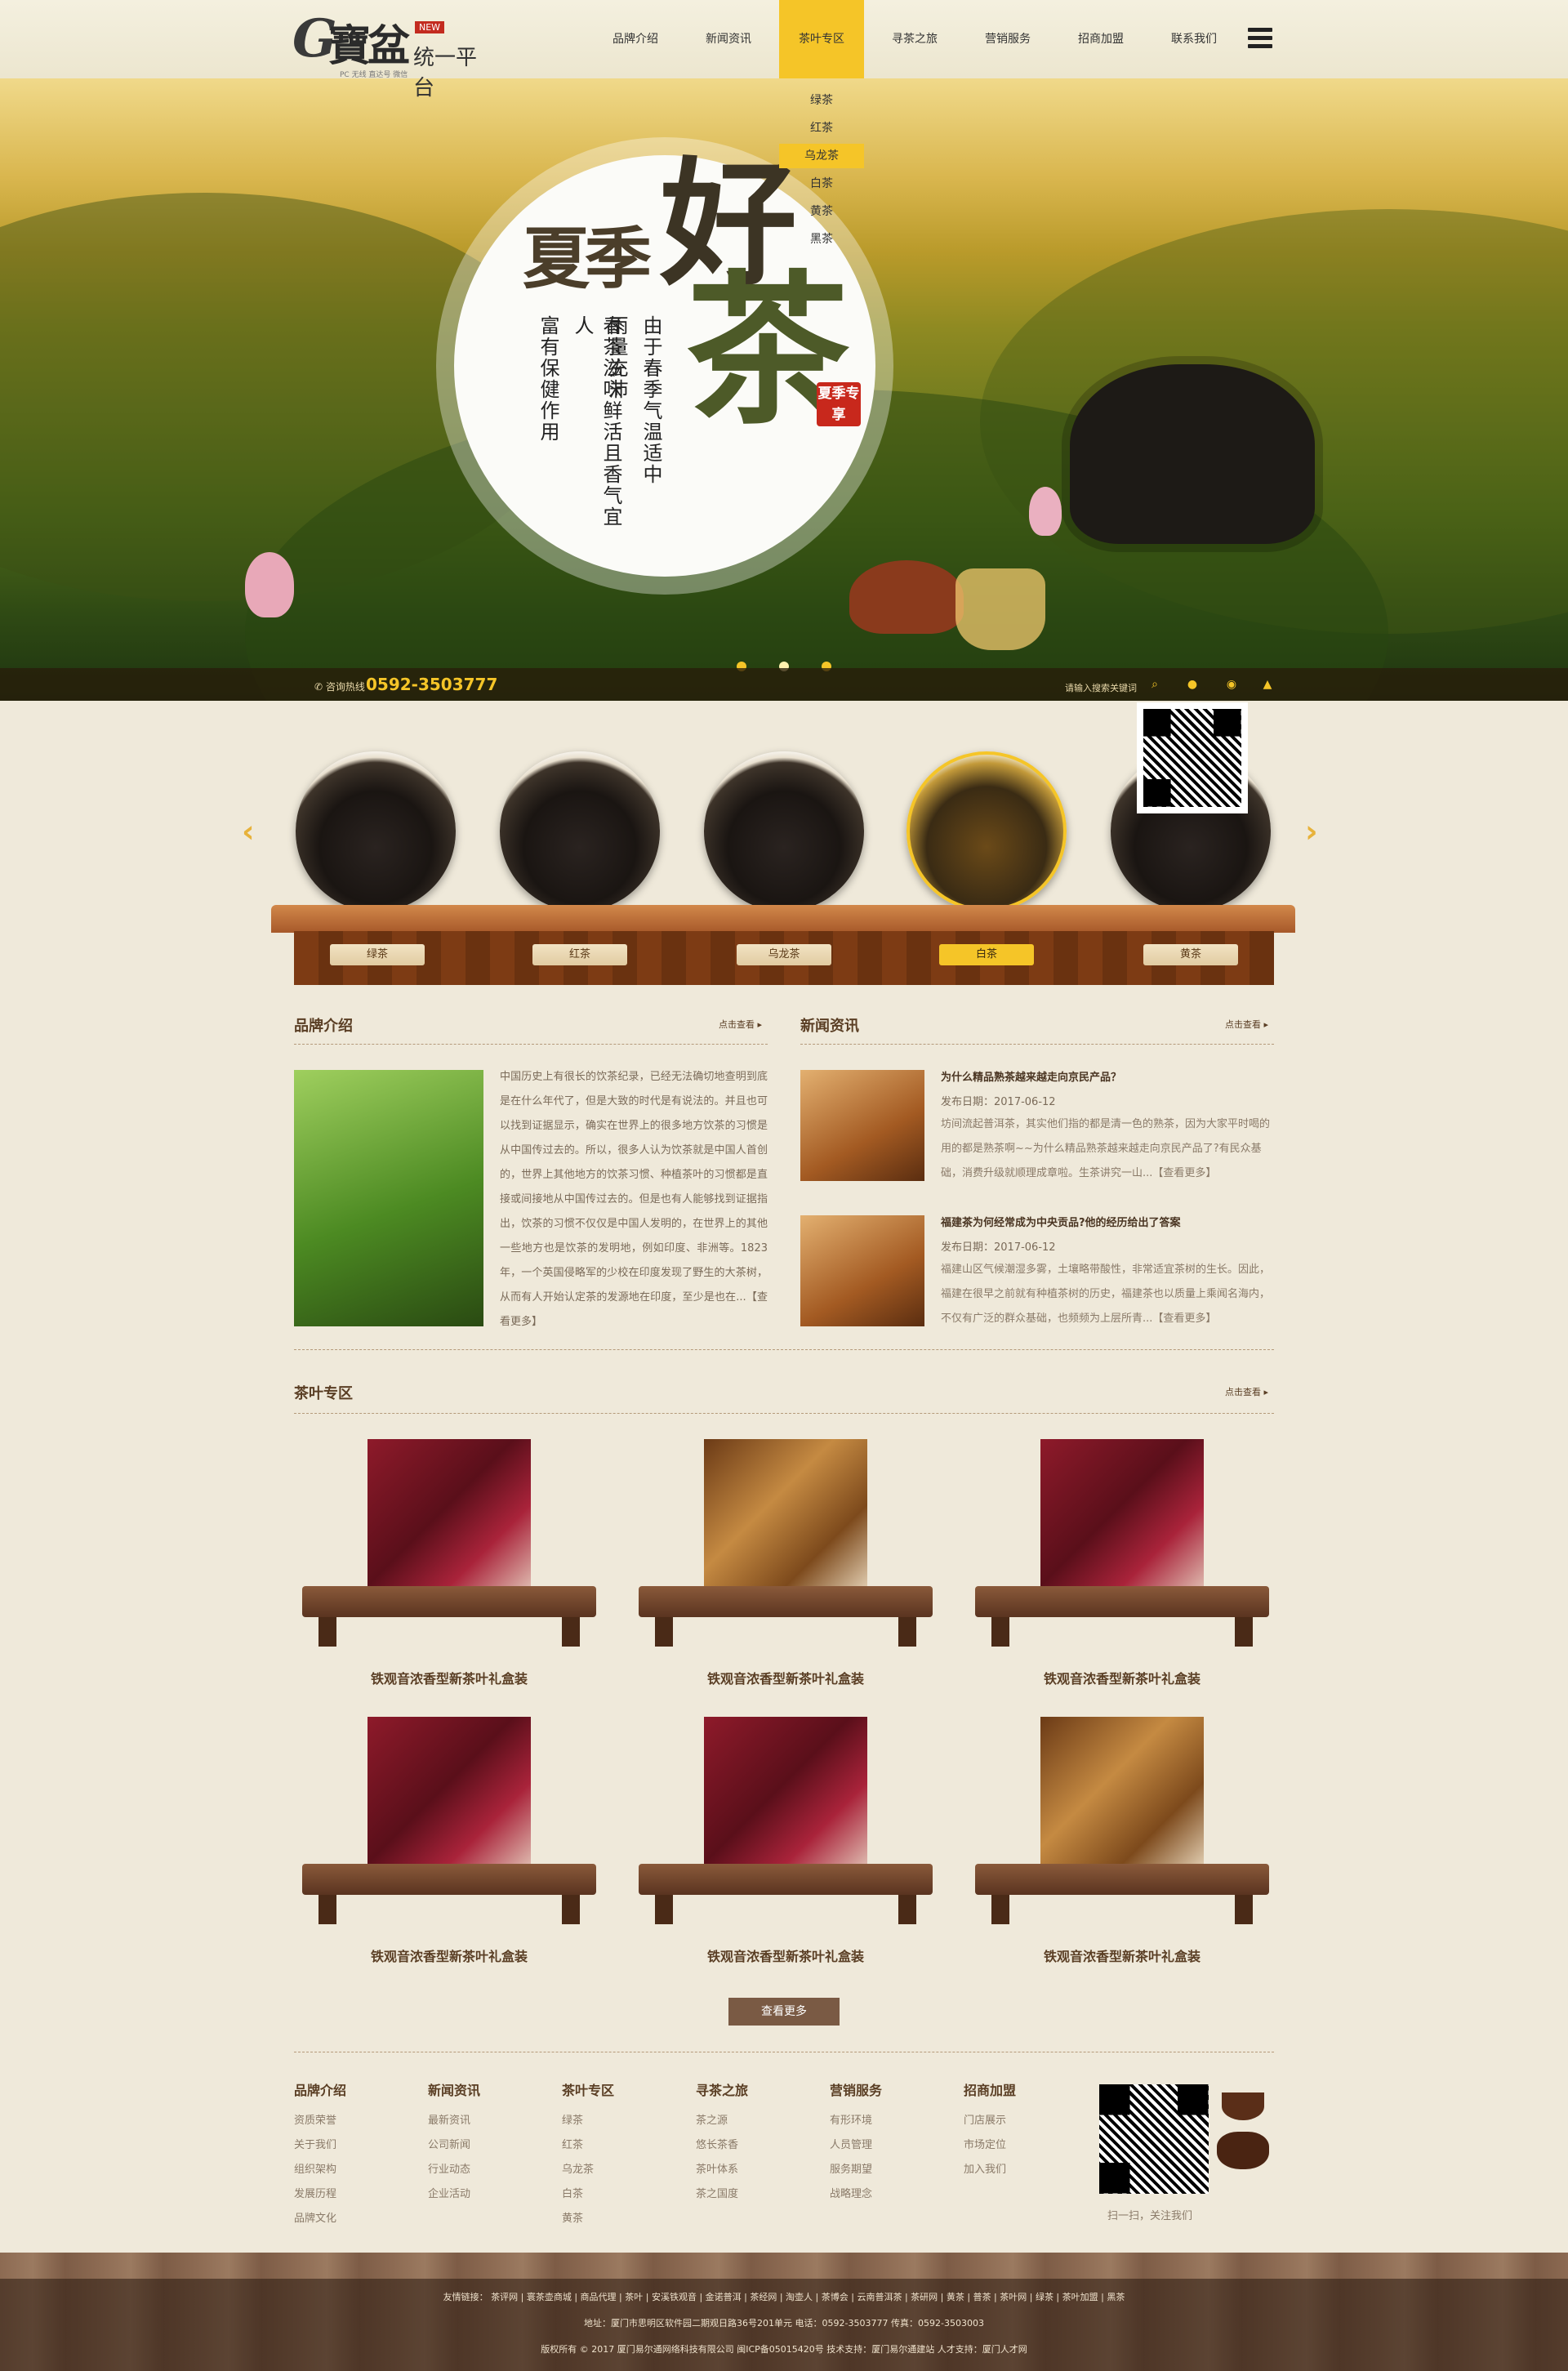  What do you see at coordinates (1122, 1879) in the screenshot?
I see `wooden-table` at bounding box center [1122, 1879].